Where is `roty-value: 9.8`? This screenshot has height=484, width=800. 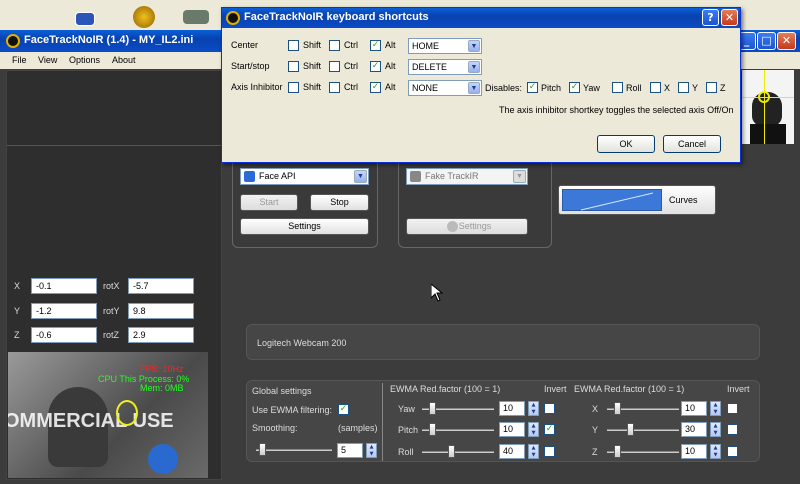
roty-value: 9.8 is located at coordinates (161, 311).